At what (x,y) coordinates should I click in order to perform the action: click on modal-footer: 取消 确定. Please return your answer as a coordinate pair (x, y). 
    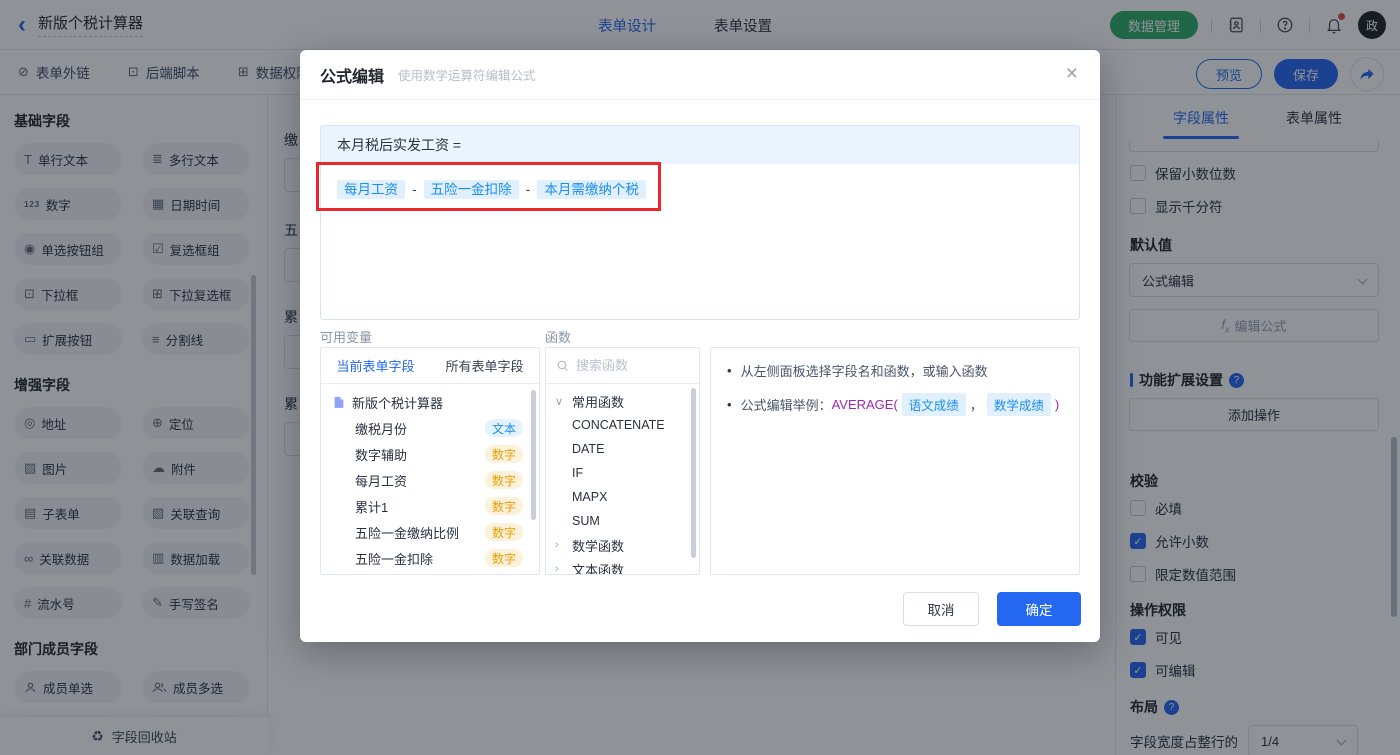
    Looking at the image, I should click on (992, 609).